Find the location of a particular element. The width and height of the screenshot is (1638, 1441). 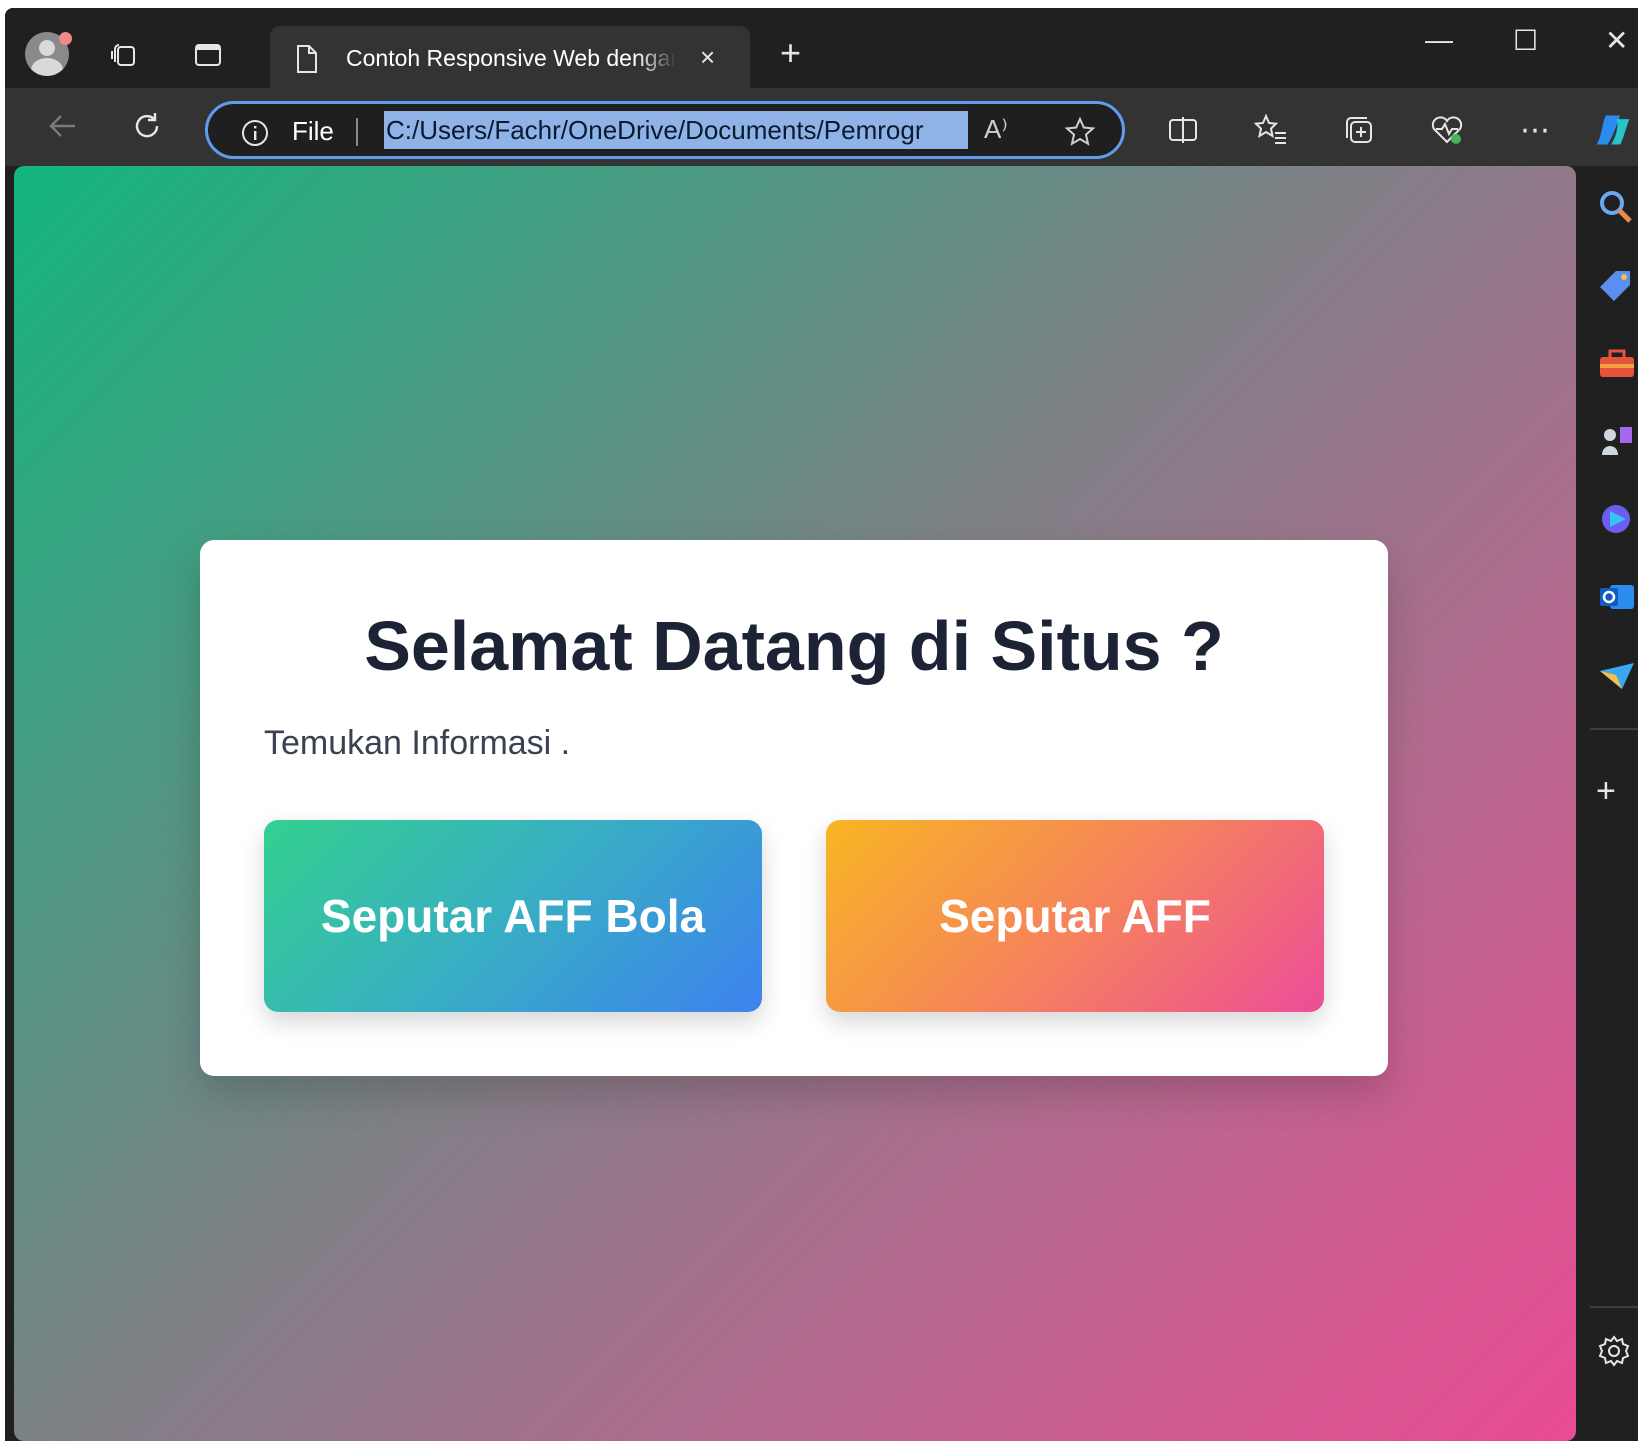

outlook-icon is located at coordinates (1617, 597).